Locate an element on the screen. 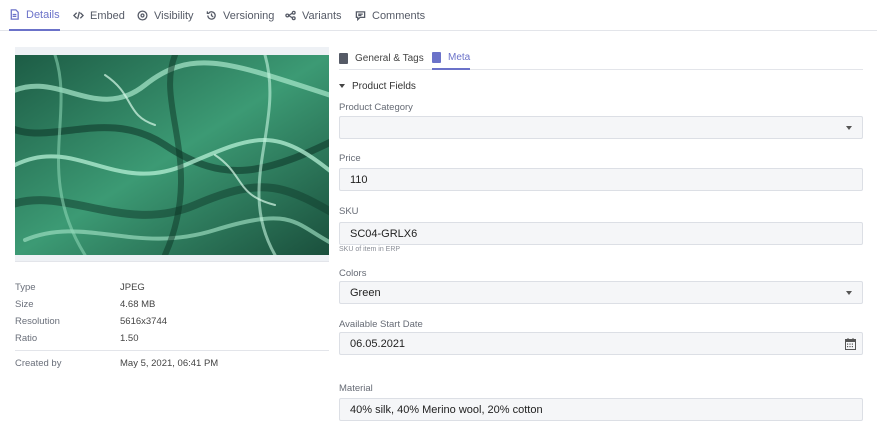 The image size is (877, 437). price-input: 110 is located at coordinates (601, 179).